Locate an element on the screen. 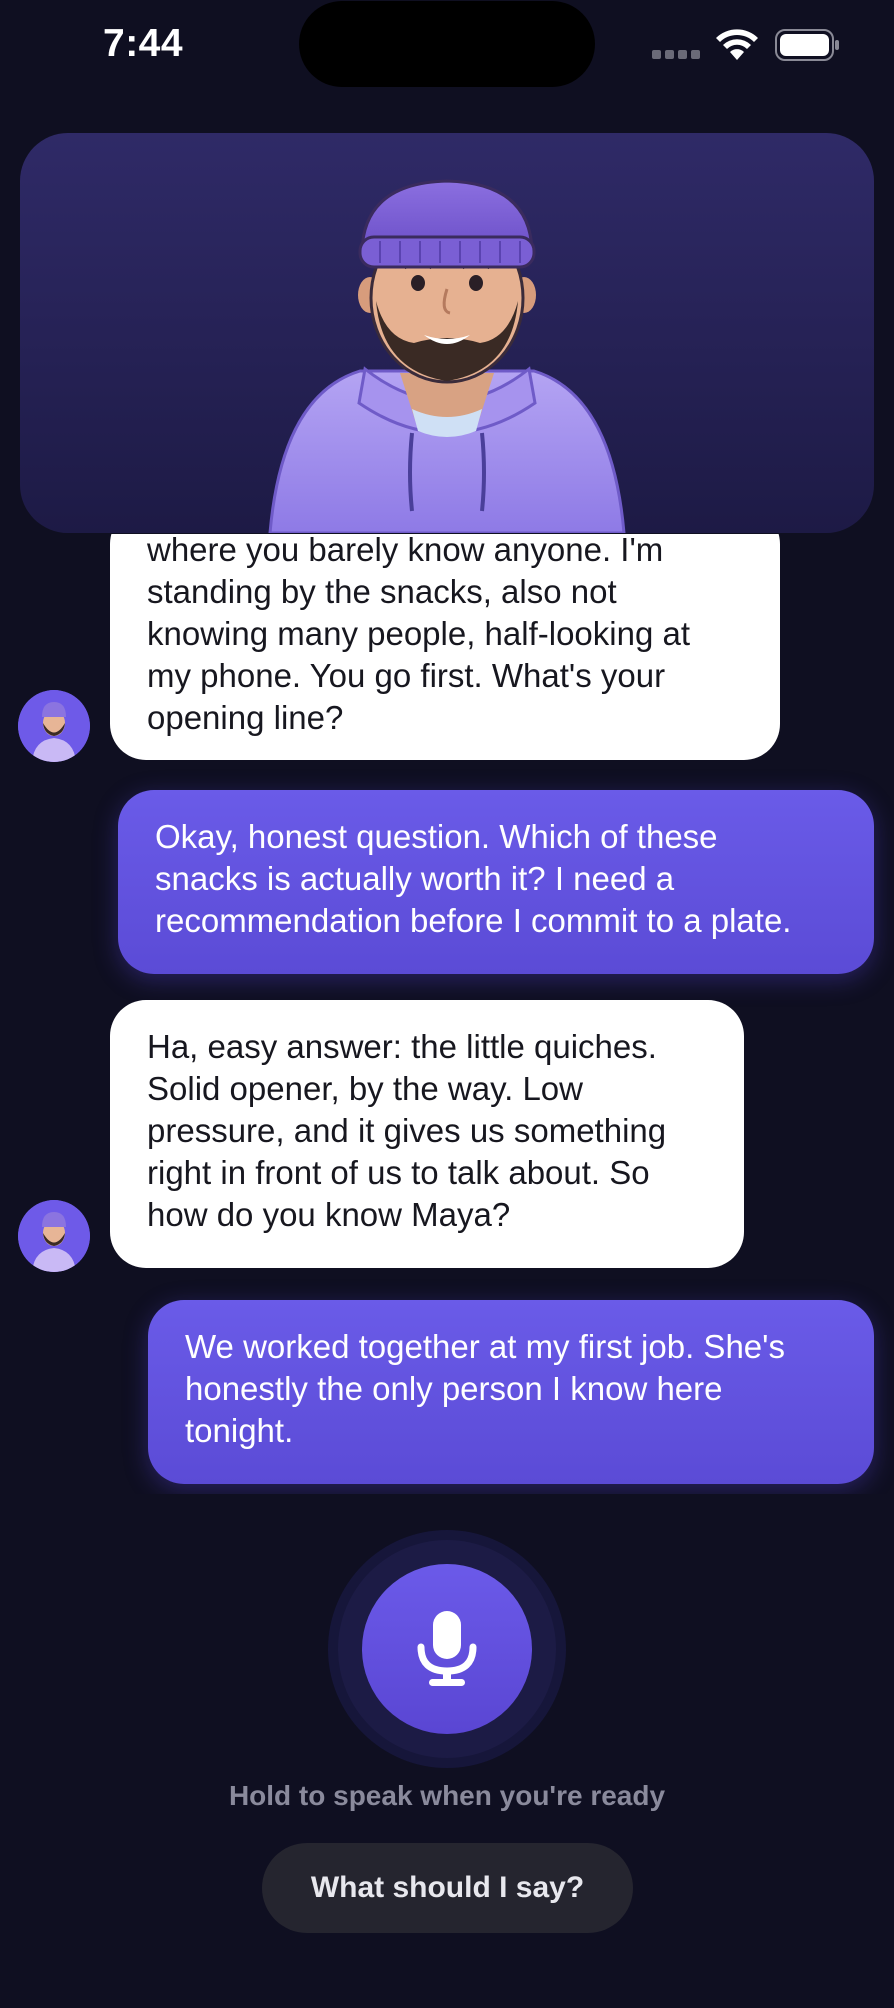 Image resolution: width=894 pixels, height=2008 pixels. status-bar: 7:44 is located at coordinates (447, 46).